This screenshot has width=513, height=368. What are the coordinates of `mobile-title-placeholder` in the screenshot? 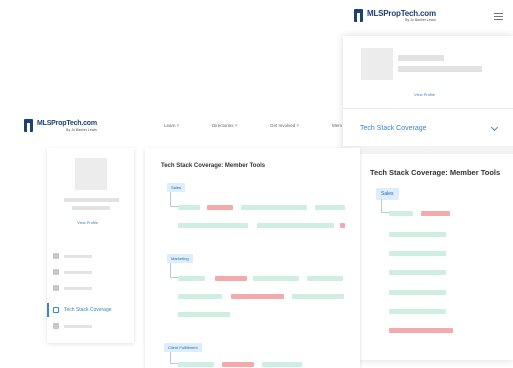 It's located at (440, 69).